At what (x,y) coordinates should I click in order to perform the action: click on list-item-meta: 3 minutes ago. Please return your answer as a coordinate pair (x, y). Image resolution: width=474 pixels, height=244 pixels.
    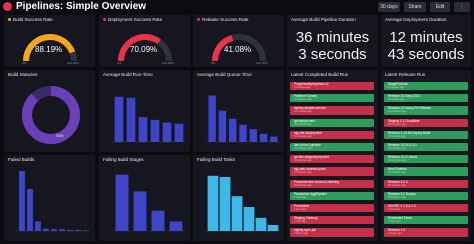
    Looking at the image, I should click on (396, 87).